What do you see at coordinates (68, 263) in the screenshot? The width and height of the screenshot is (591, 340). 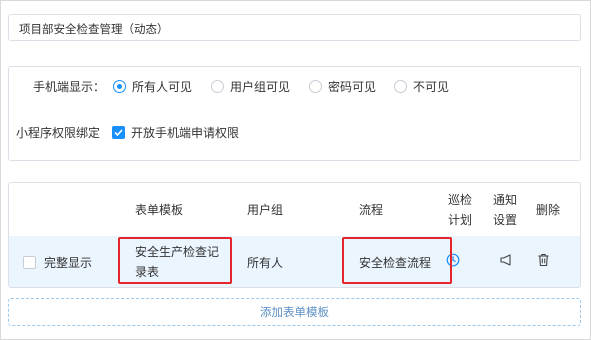 I see `full-display-label: 完整显示` at bounding box center [68, 263].